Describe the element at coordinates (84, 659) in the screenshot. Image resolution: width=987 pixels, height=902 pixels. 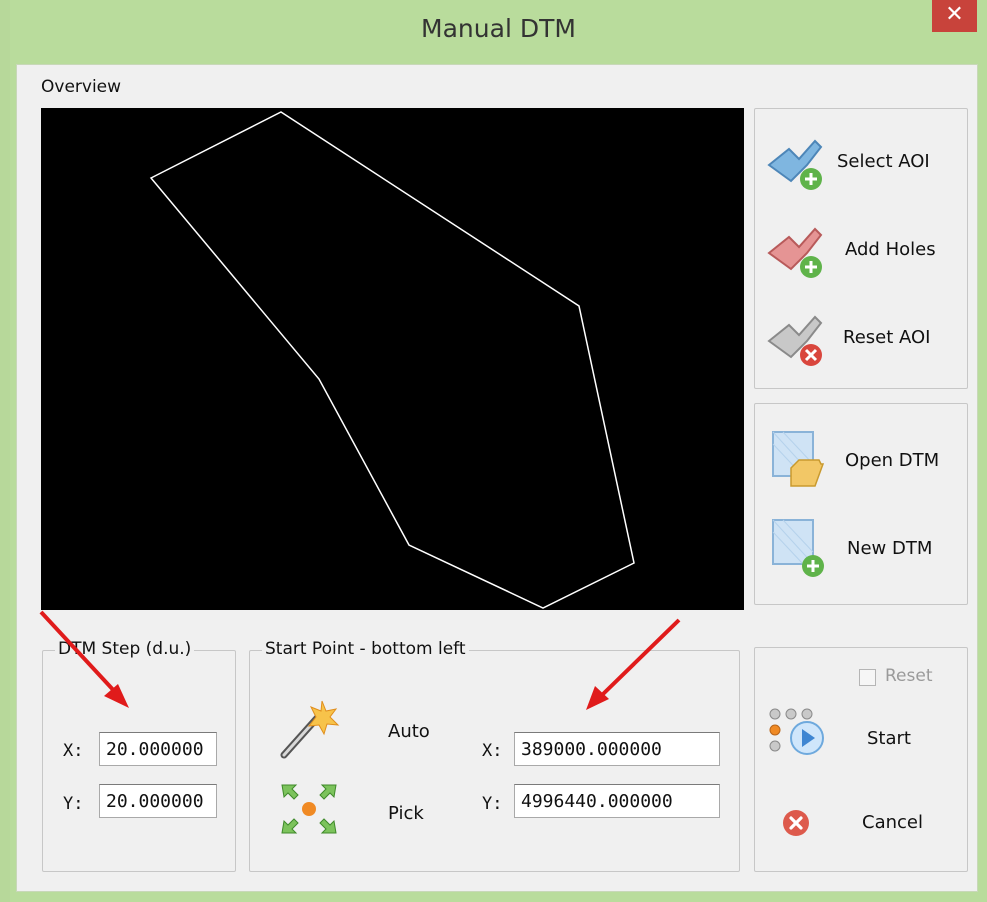
I see `annotation-arrow-left` at that location.